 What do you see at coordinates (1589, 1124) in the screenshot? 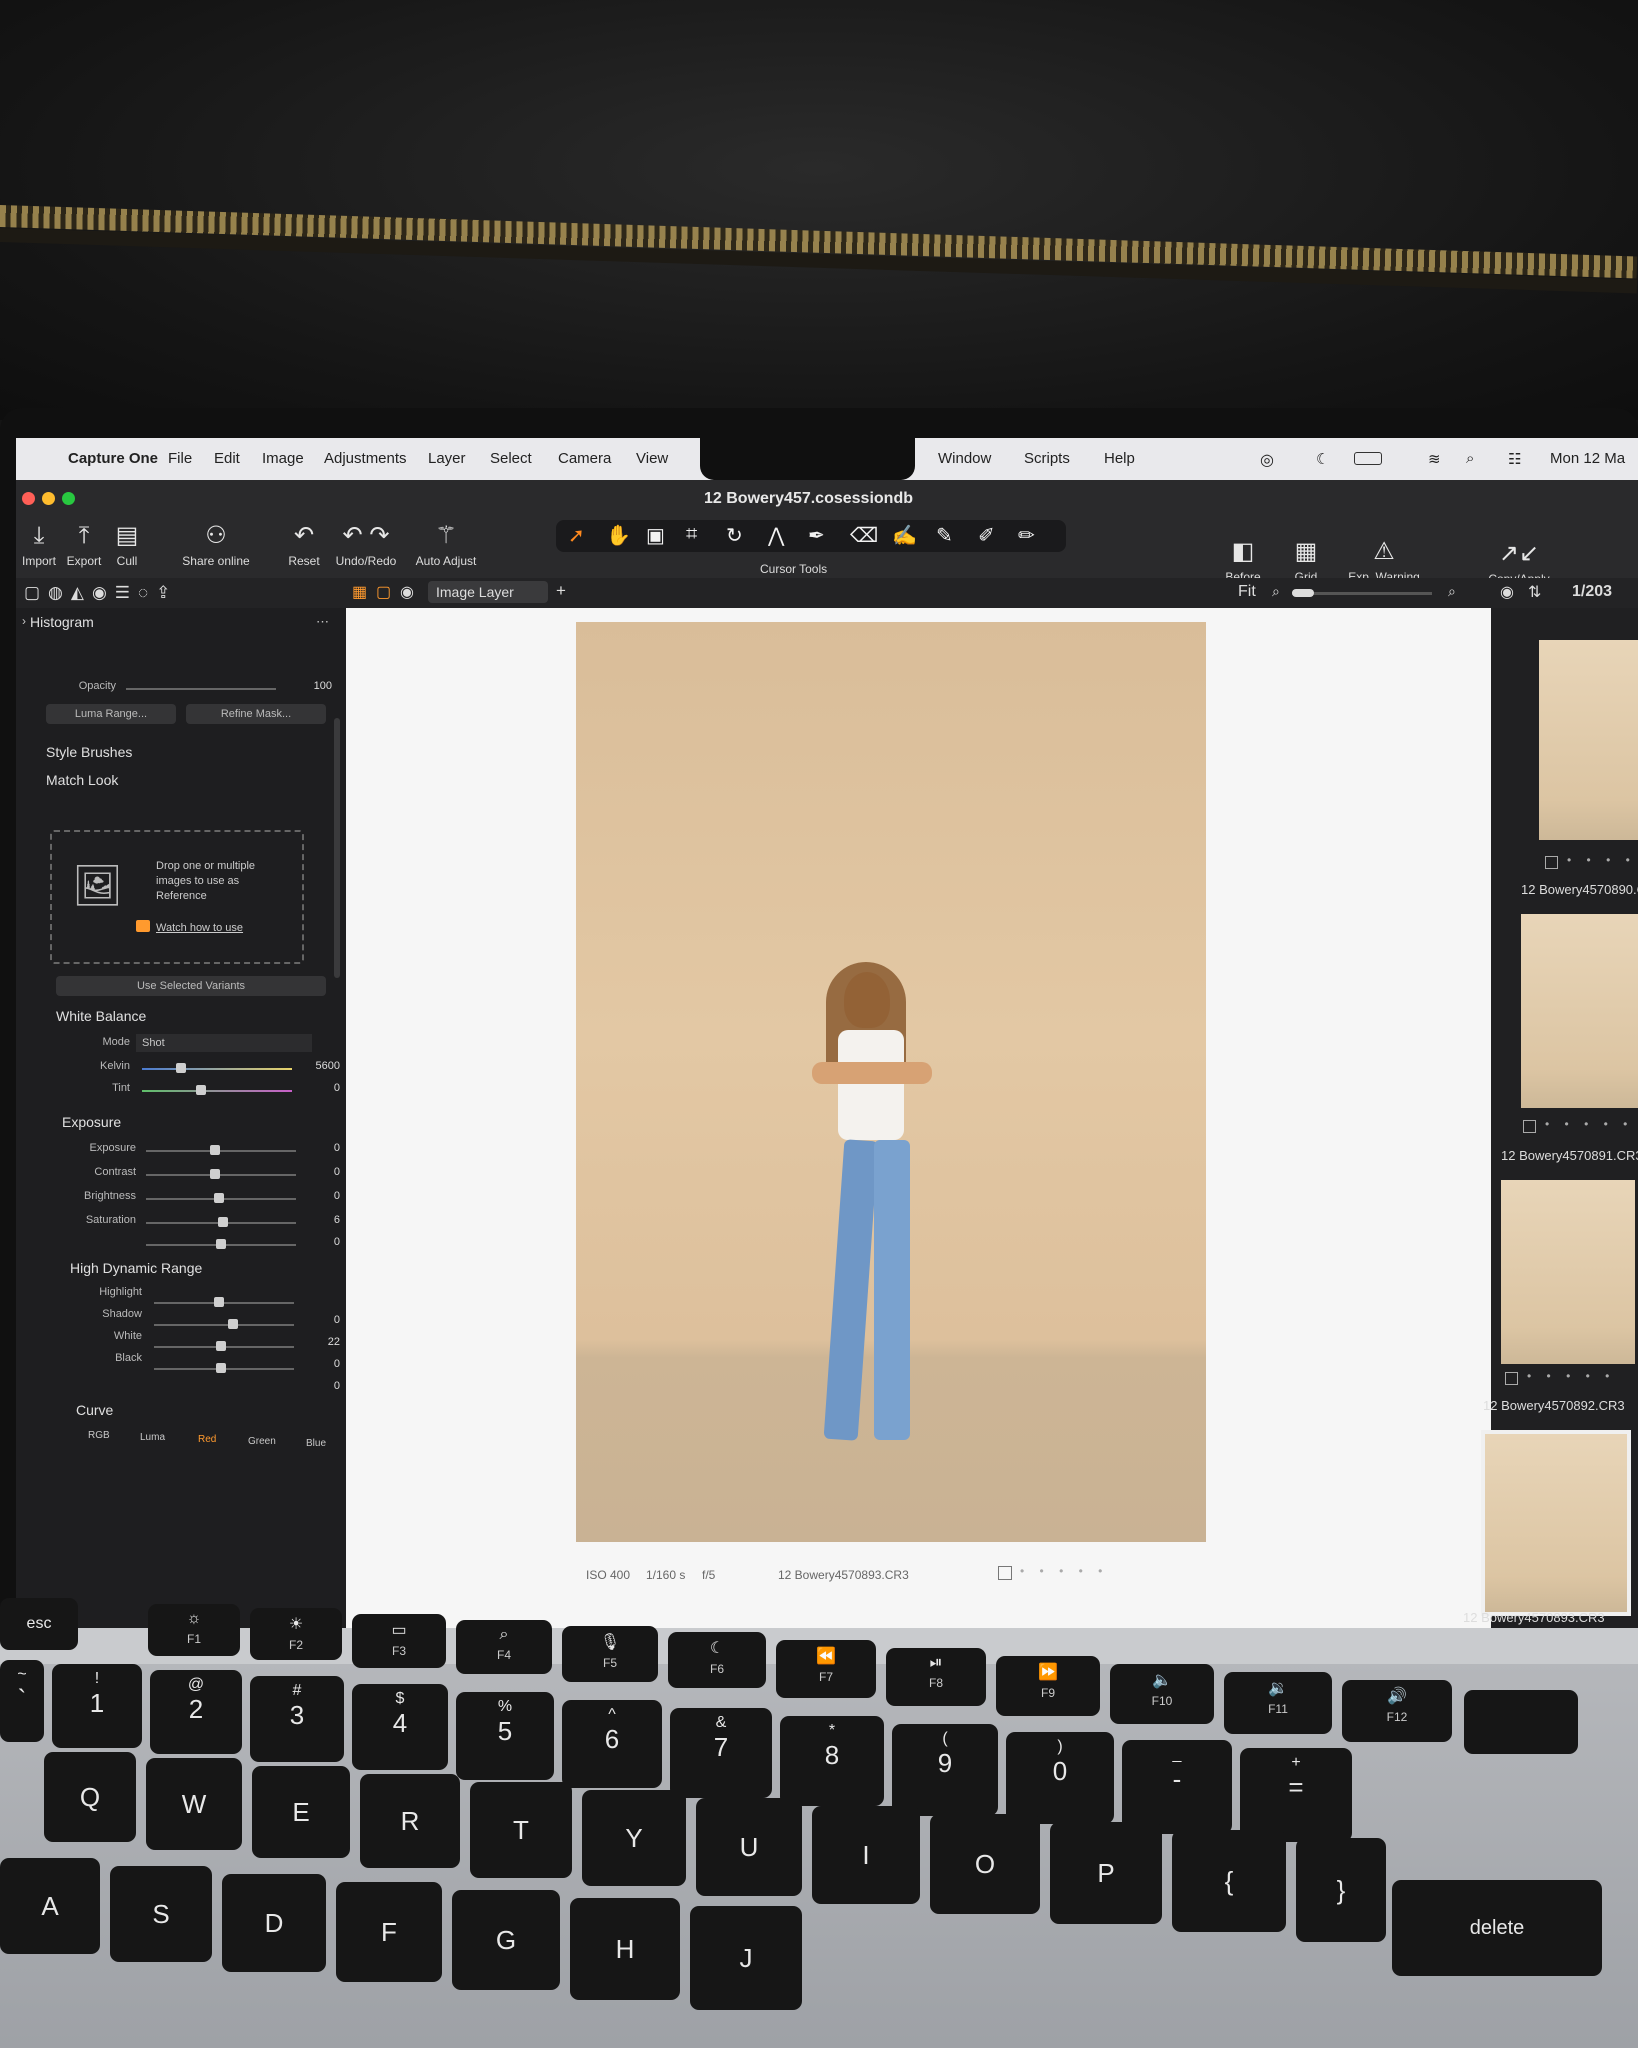
I see `thumbnail-2-rating: • • • • •` at bounding box center [1589, 1124].